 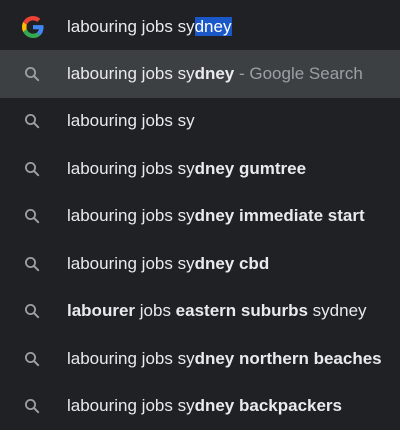 I want to click on suggestion-item: labouring jobs sy, so click(x=200, y=122).